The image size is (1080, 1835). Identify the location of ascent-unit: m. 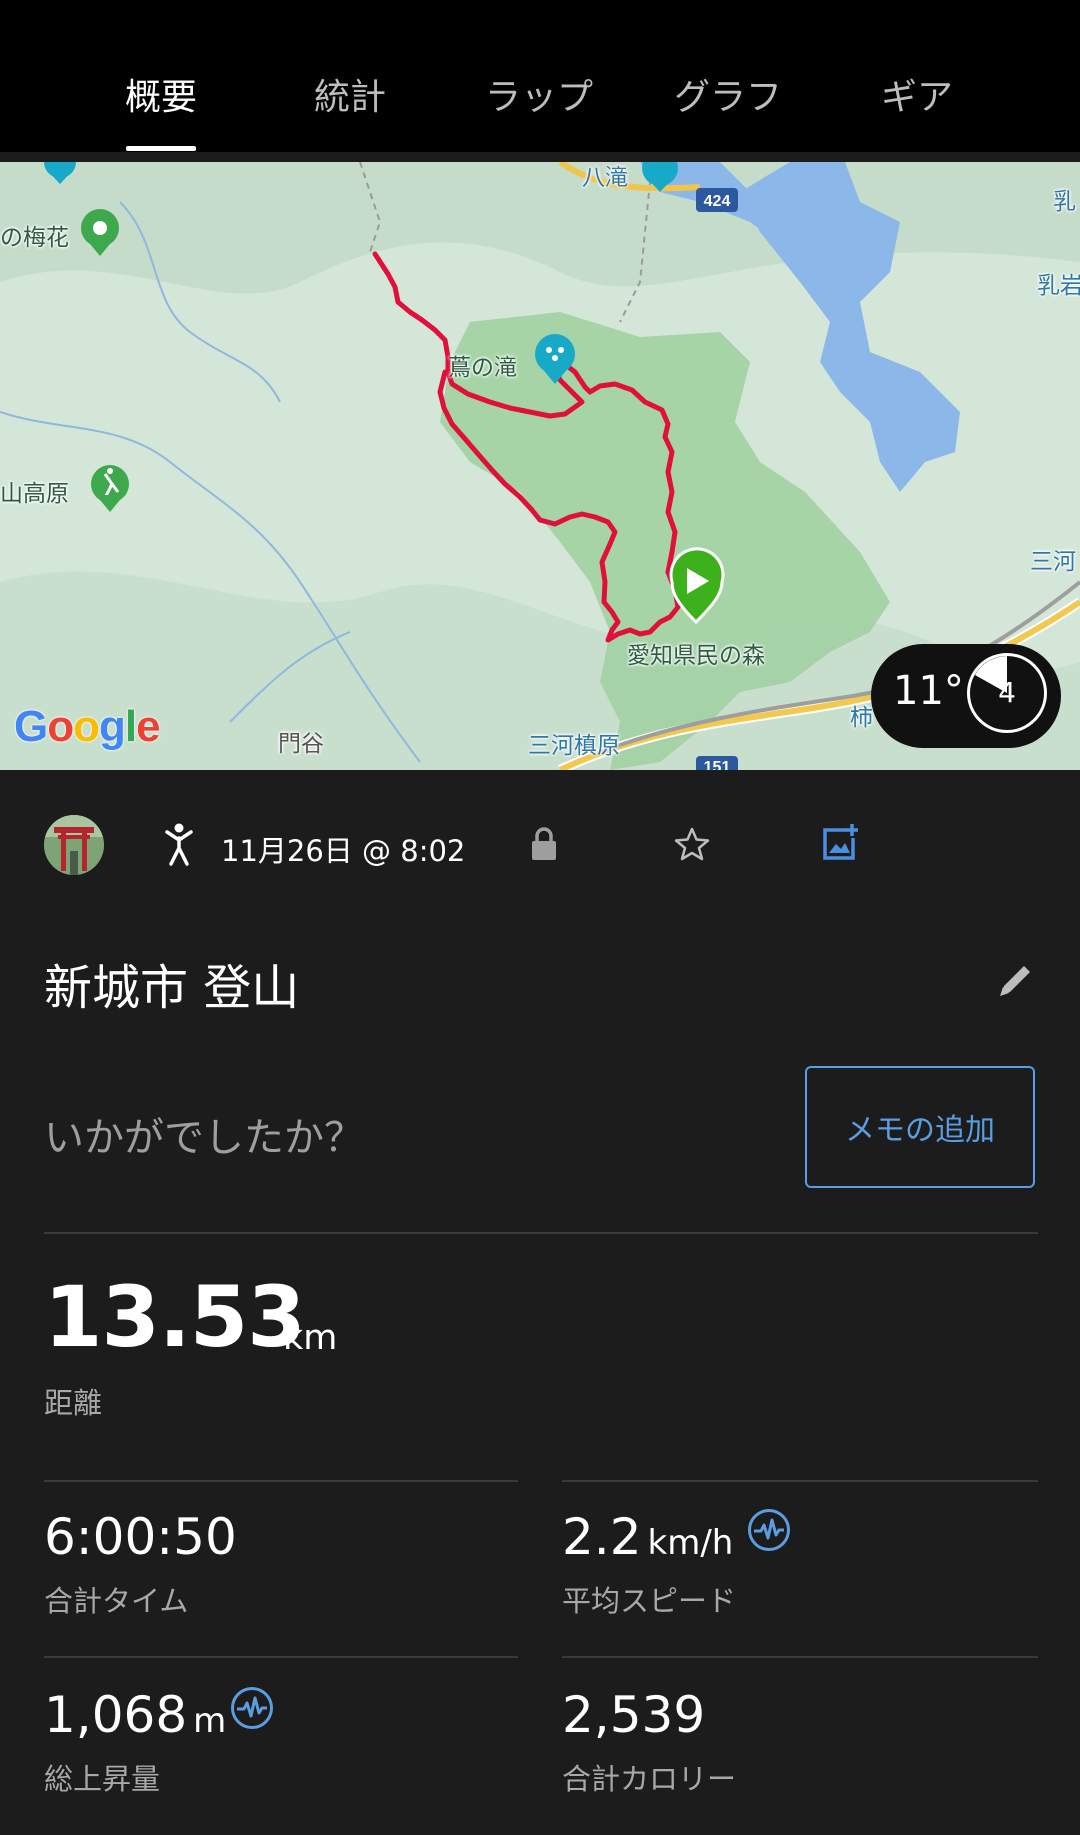
(210, 1721).